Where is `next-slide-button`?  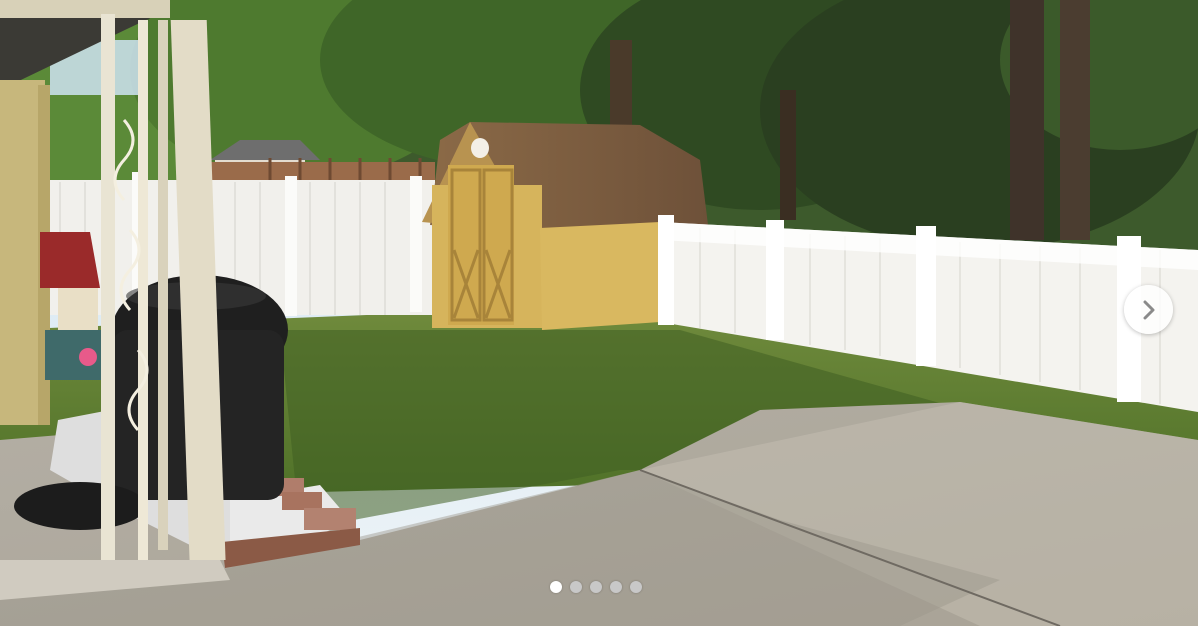
next-slide-button is located at coordinates (1148, 309).